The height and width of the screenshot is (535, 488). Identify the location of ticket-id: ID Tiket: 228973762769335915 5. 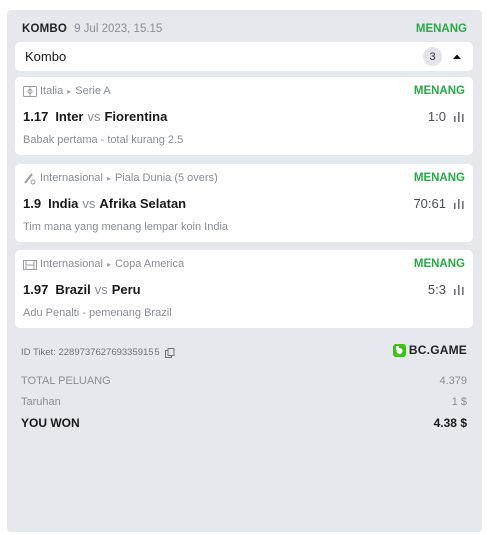
(98, 352).